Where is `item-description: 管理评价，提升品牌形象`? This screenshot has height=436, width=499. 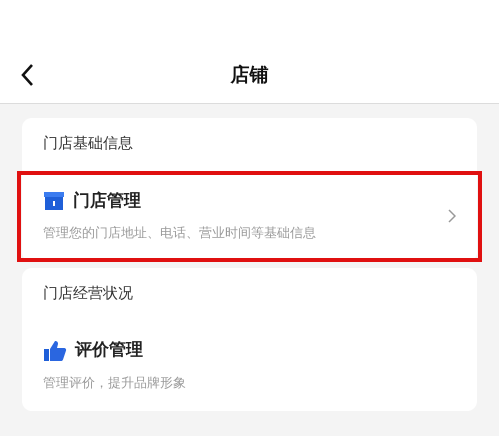
item-description: 管理评价，提升品牌形象 is located at coordinates (115, 383).